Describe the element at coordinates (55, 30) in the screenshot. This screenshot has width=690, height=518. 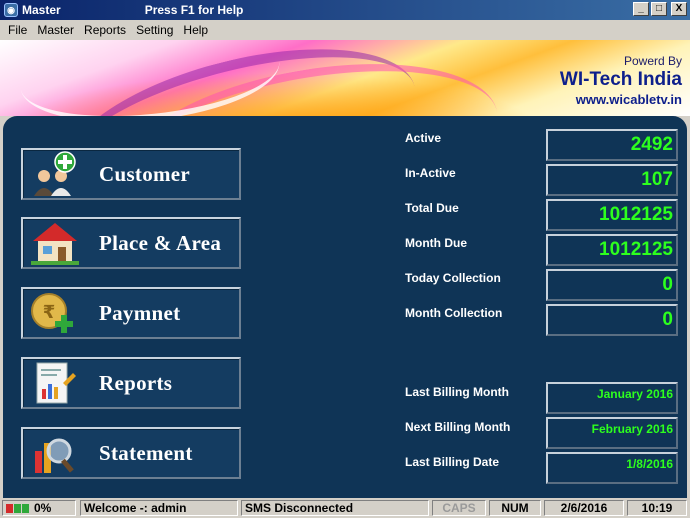
I see `menu-master: Master` at that location.